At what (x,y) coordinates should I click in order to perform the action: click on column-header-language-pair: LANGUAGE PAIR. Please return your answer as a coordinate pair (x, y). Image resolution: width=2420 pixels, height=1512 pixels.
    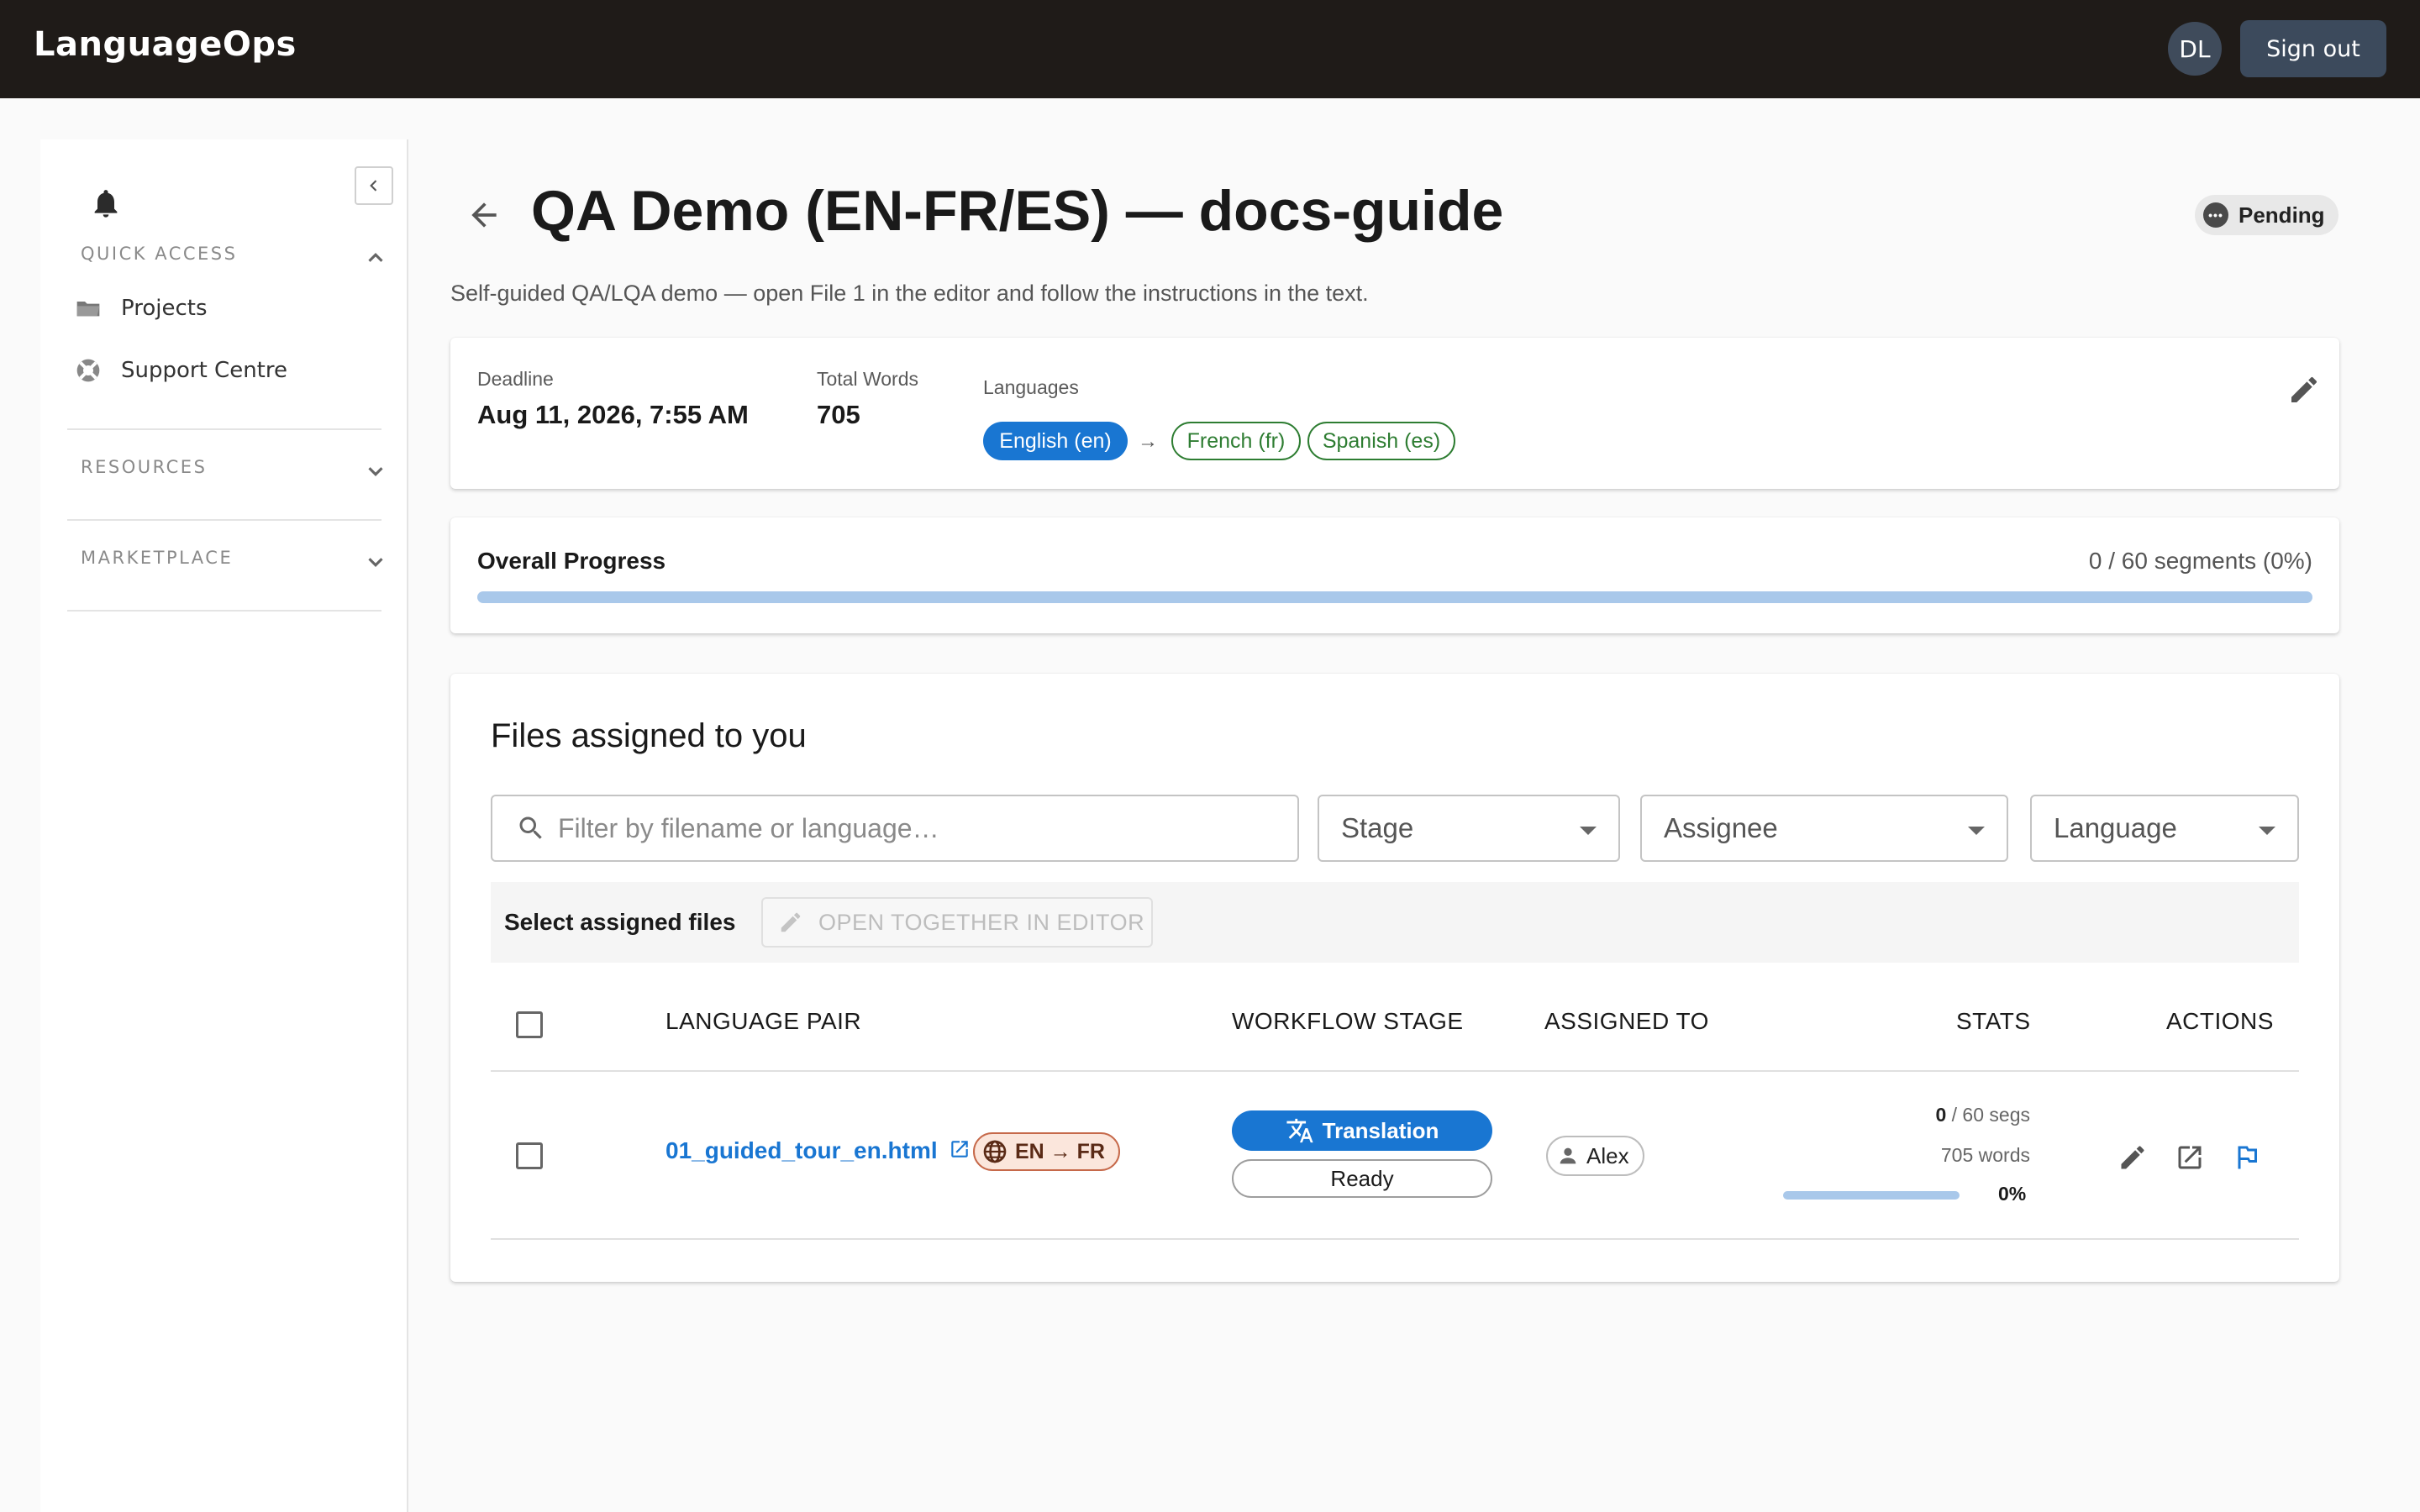
    Looking at the image, I should click on (764, 1021).